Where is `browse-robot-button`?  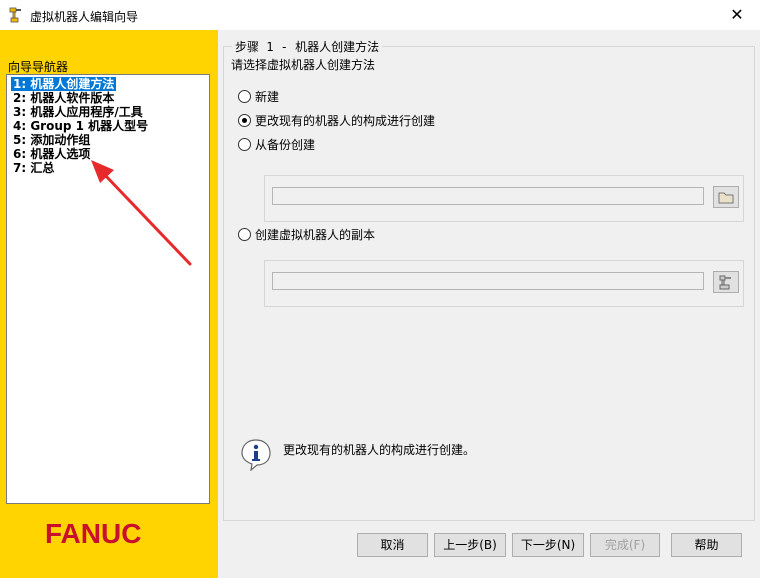 browse-robot-button is located at coordinates (726, 282).